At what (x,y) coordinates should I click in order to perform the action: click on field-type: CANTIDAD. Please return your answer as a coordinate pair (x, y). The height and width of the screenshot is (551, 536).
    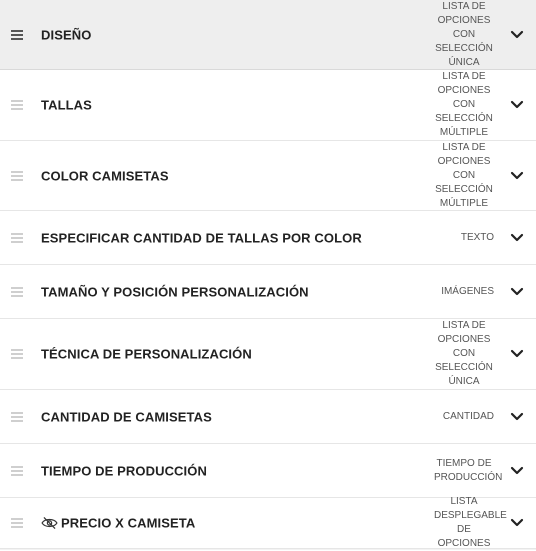
    Looking at the image, I should click on (454, 417).